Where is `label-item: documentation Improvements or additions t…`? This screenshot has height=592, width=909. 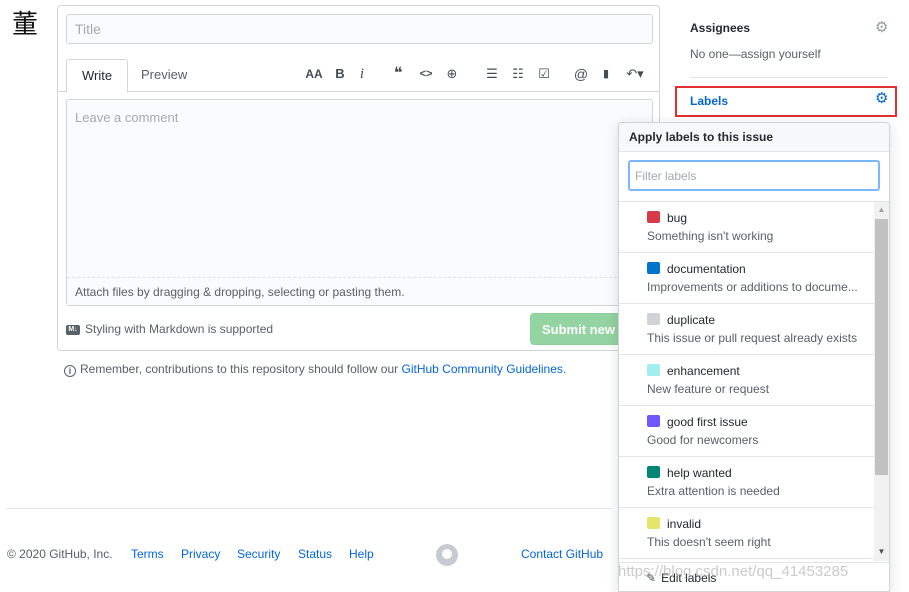 label-item: documentation Improvements or additions t… is located at coordinates (746, 278).